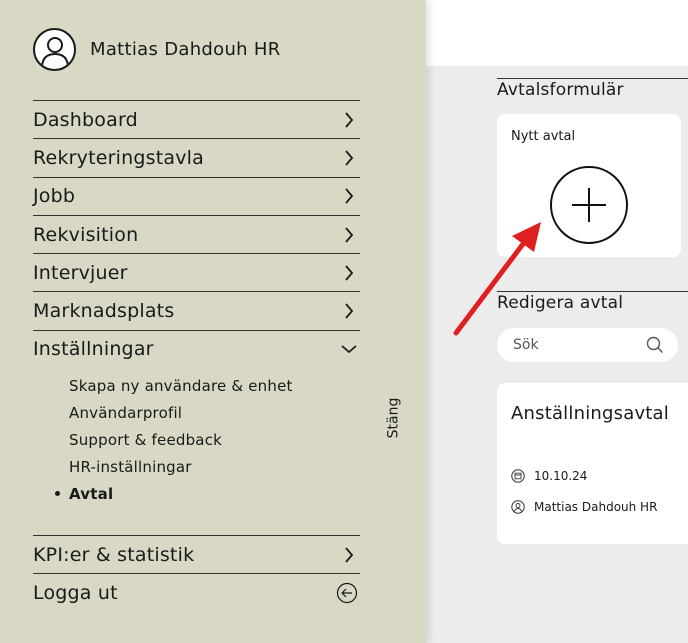 The image size is (688, 643). What do you see at coordinates (104, 311) in the screenshot?
I see `nav-item-label: Marknadsplats` at bounding box center [104, 311].